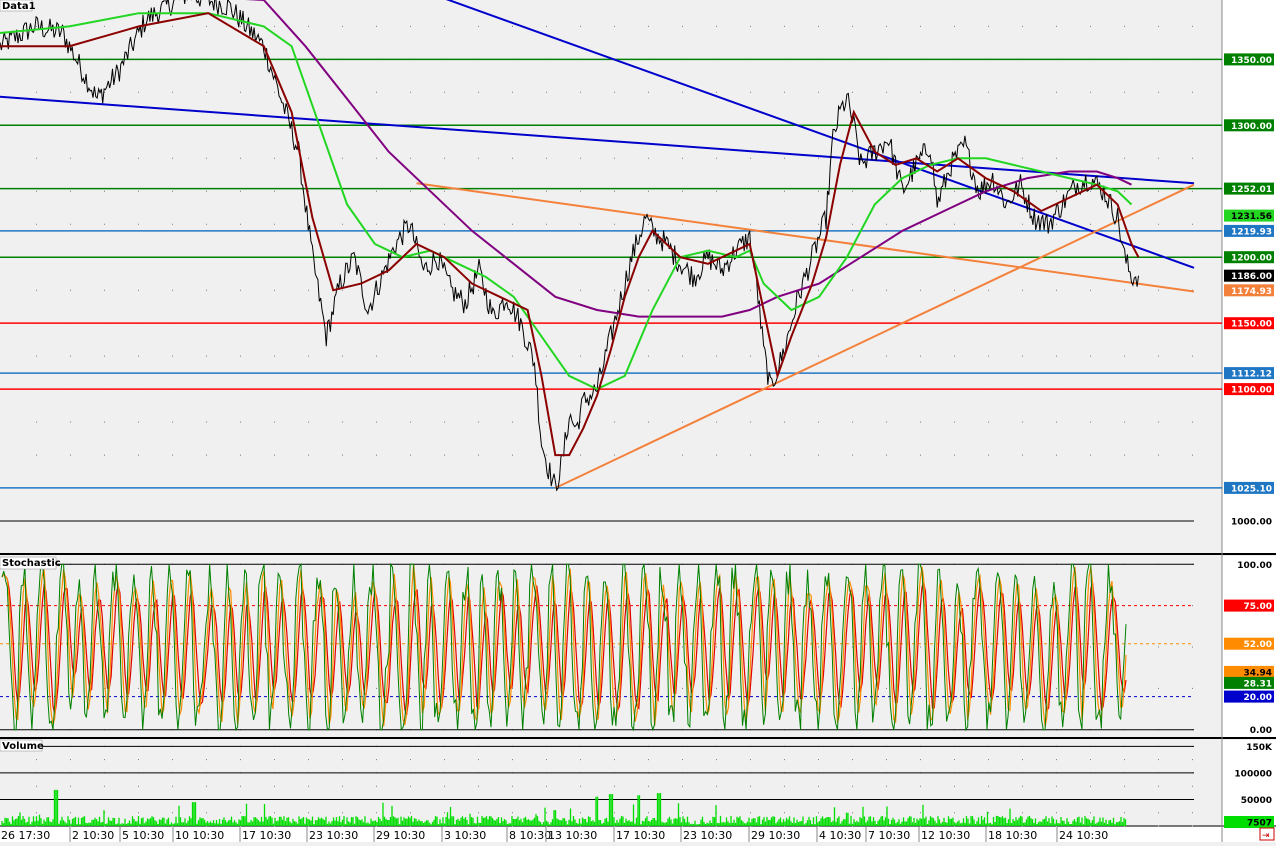 The width and height of the screenshot is (1276, 846). Describe the element at coordinates (1256, 801) in the screenshot. I see `volume-axis-tick: 50000` at that location.